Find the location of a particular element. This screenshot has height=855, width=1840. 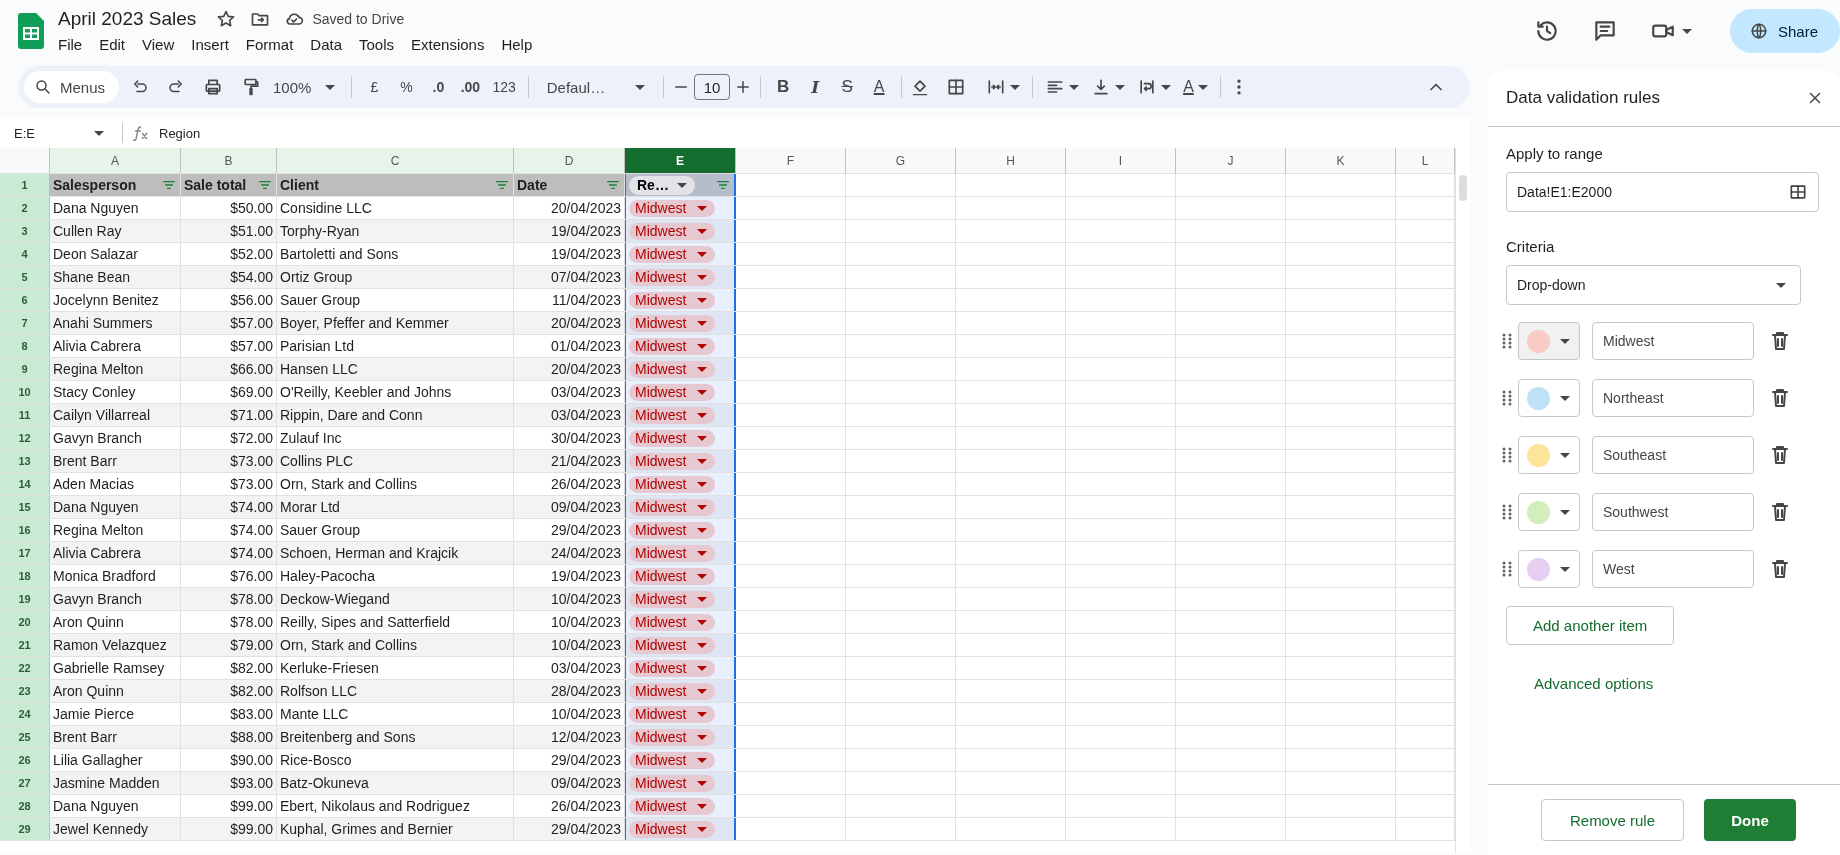

advanced-options-link: Advanced options is located at coordinates (1594, 683).